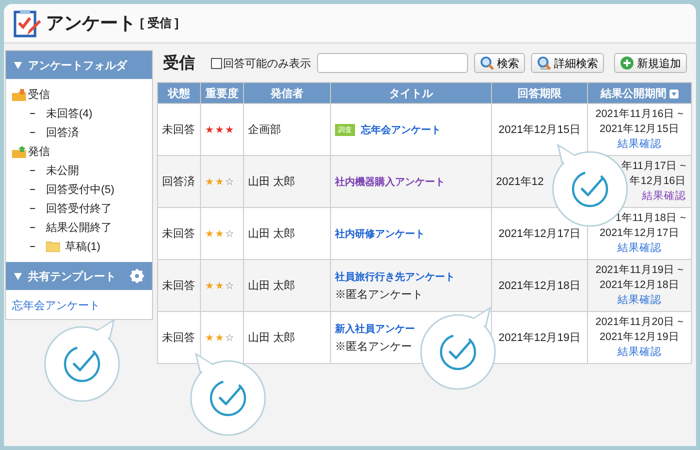  I want to click on anonymous-note: ※匿名アンケート, so click(379, 295).